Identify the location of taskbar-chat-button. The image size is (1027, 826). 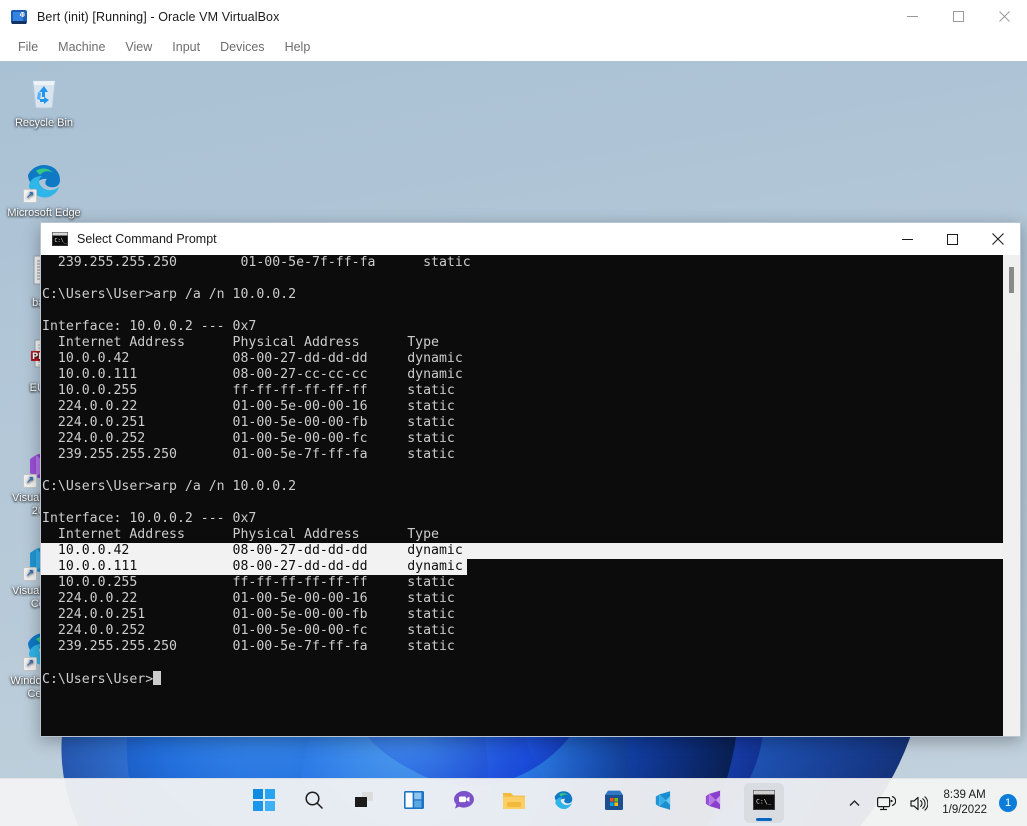
(464, 803).